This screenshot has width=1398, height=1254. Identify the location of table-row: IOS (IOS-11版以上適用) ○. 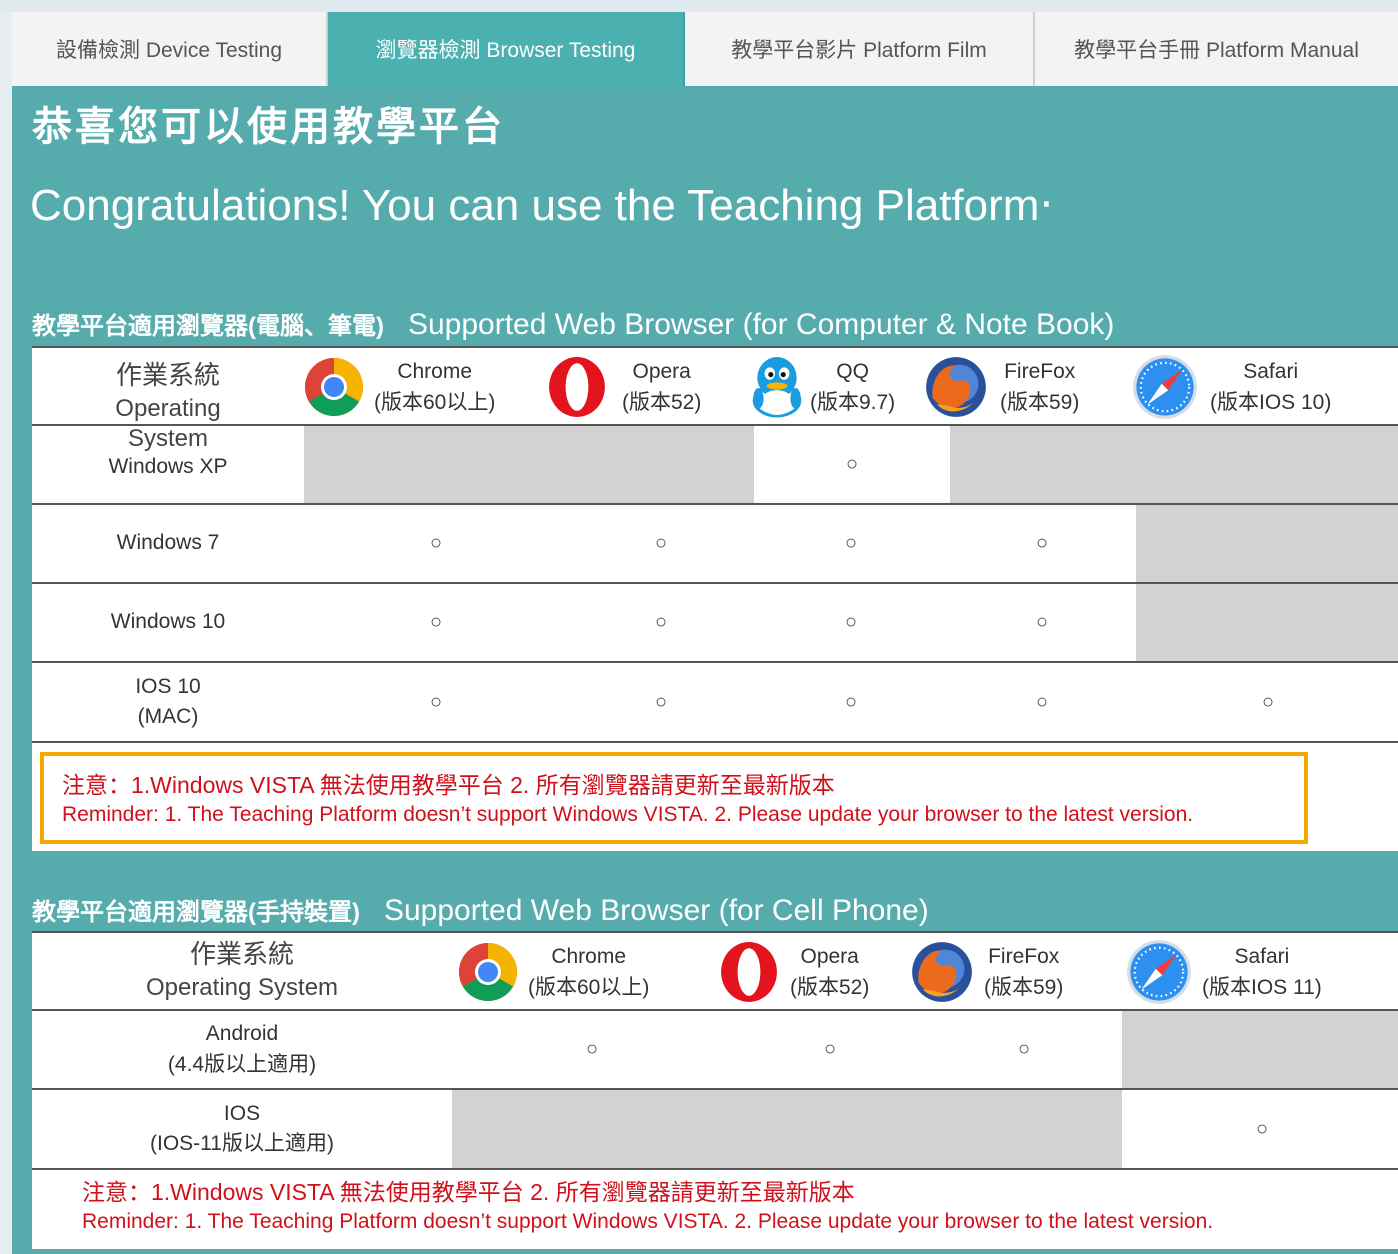
(715, 1130).